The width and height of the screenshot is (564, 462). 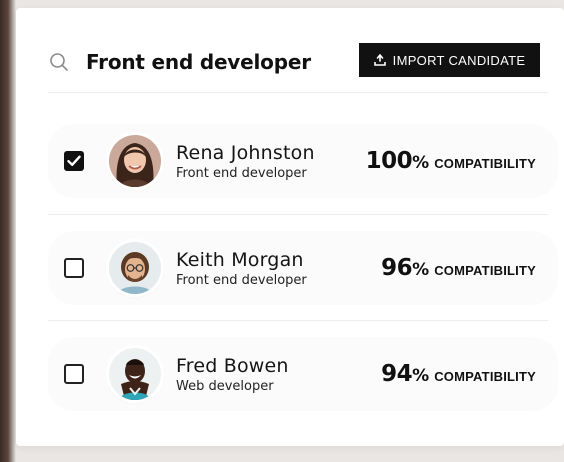 What do you see at coordinates (240, 259) in the screenshot?
I see `candidate-name: Keith Morgan` at bounding box center [240, 259].